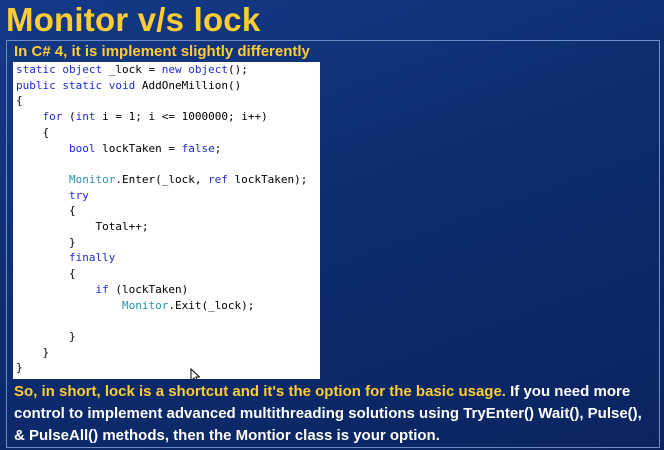 The height and width of the screenshot is (450, 664). I want to click on code-line: Monitor.Exit(_lock);, so click(188, 305).